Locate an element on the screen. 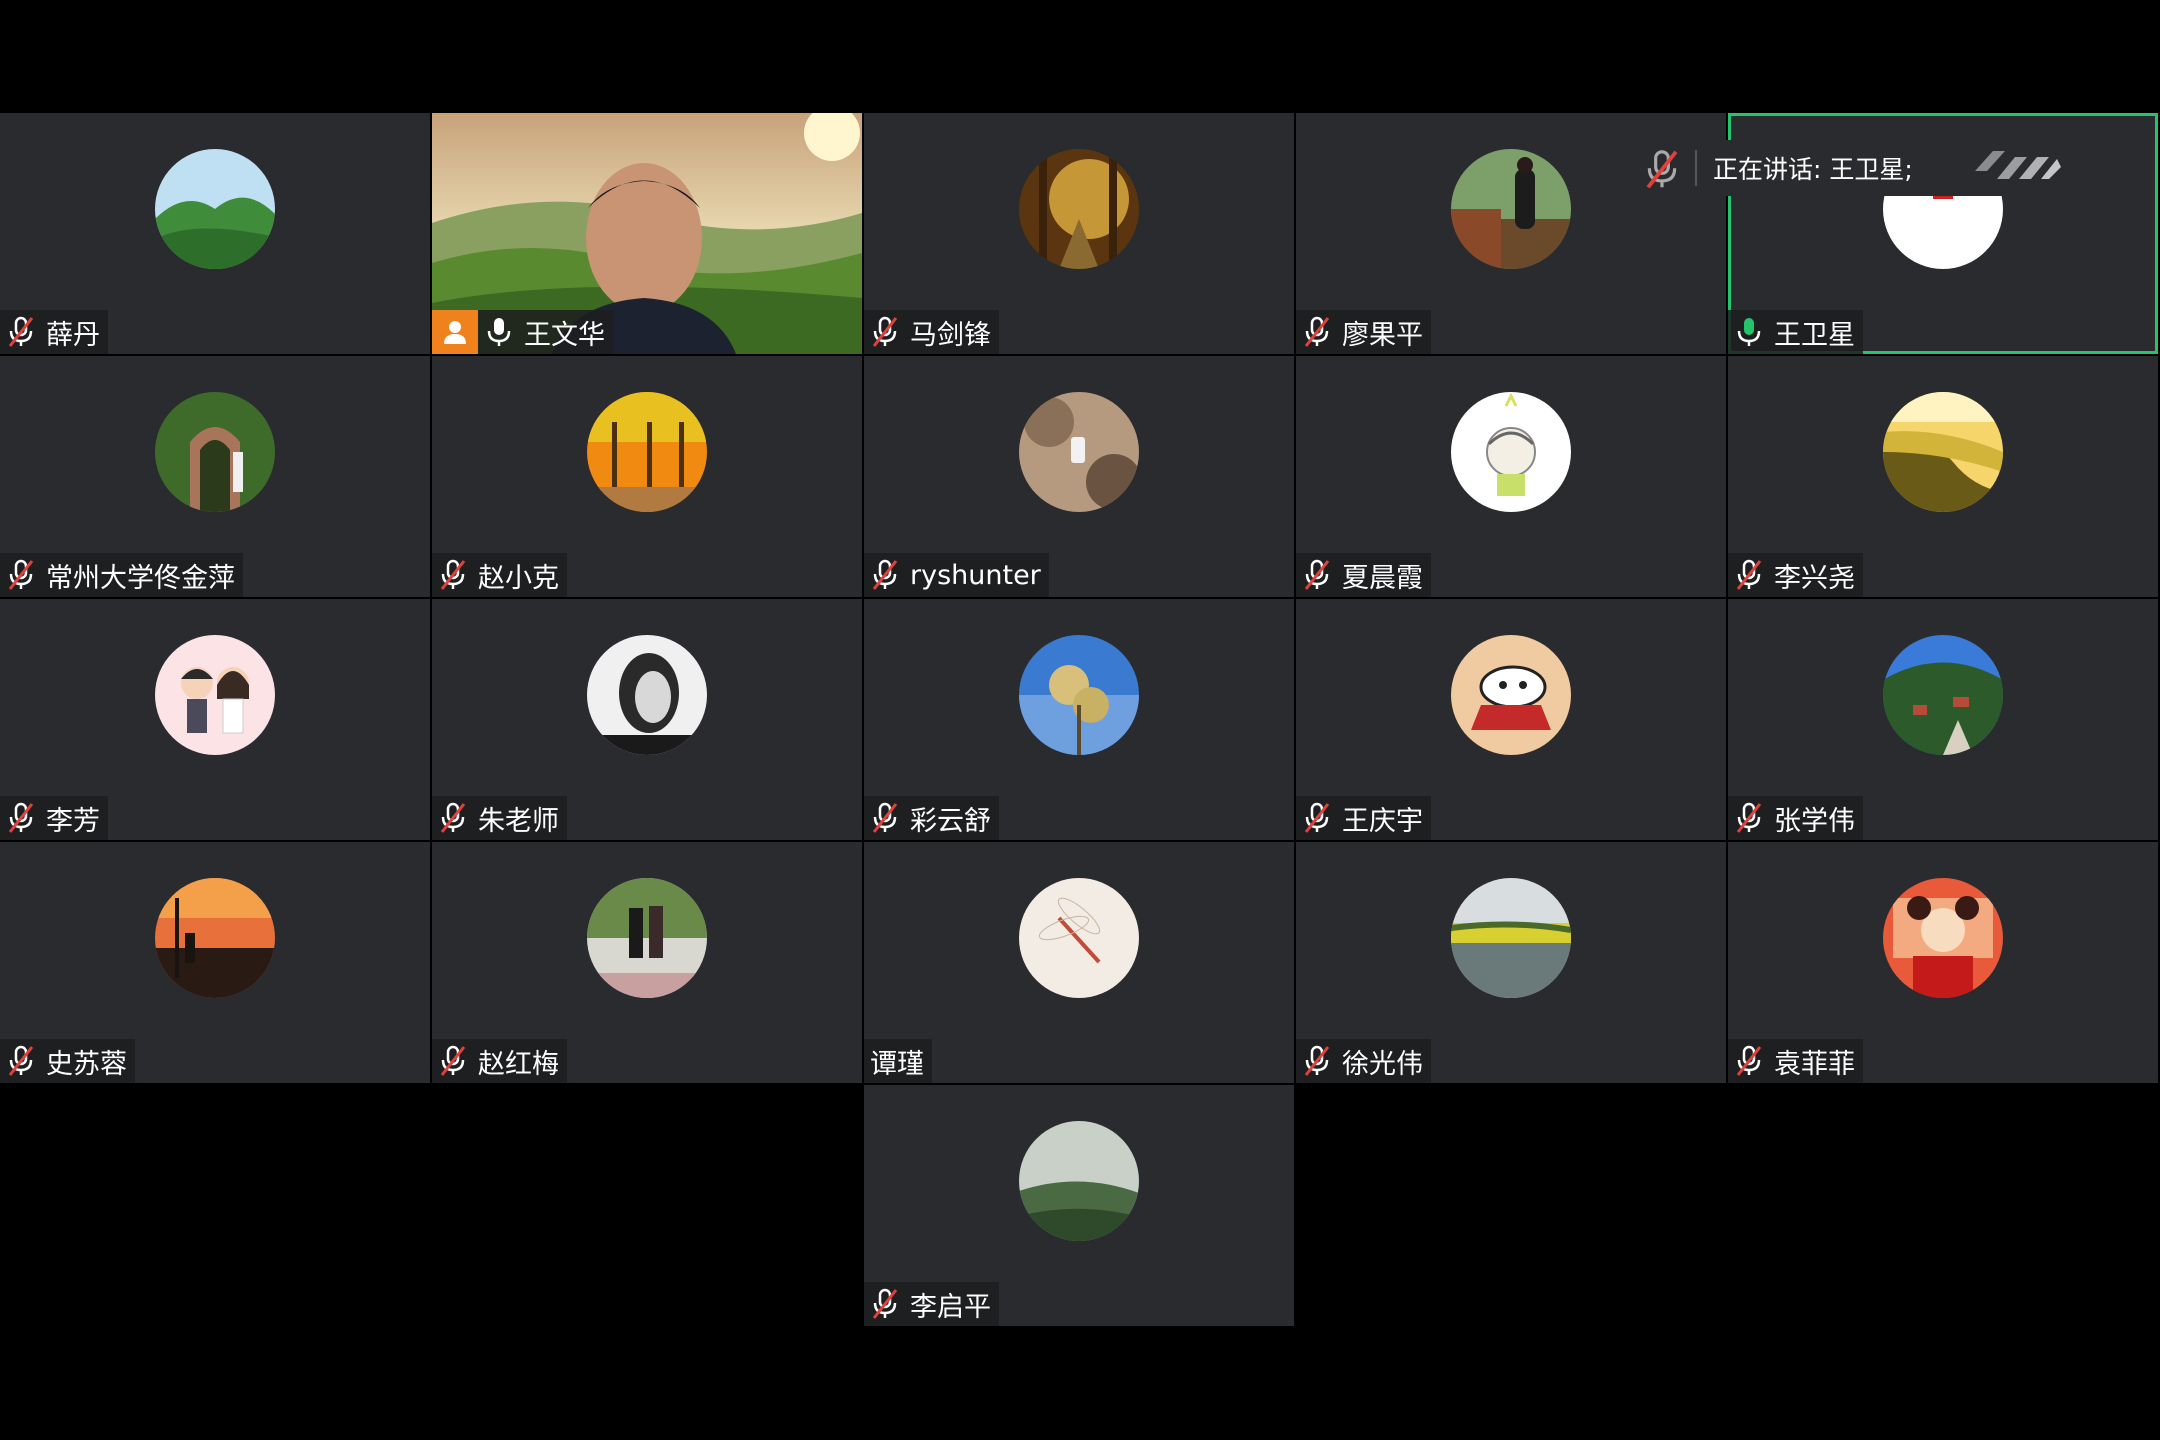  participant-label: ryshunter is located at coordinates (956, 575).